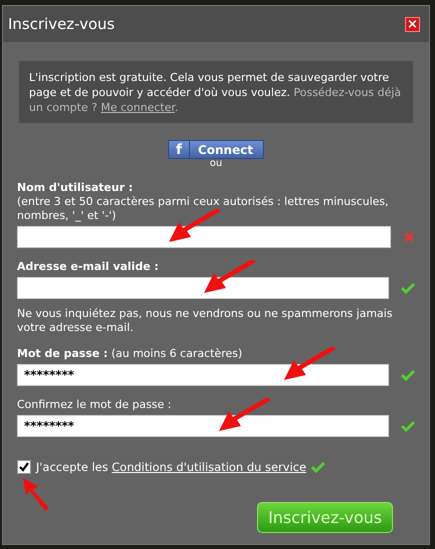  What do you see at coordinates (412, 24) in the screenshot?
I see `close-button: ×` at bounding box center [412, 24].